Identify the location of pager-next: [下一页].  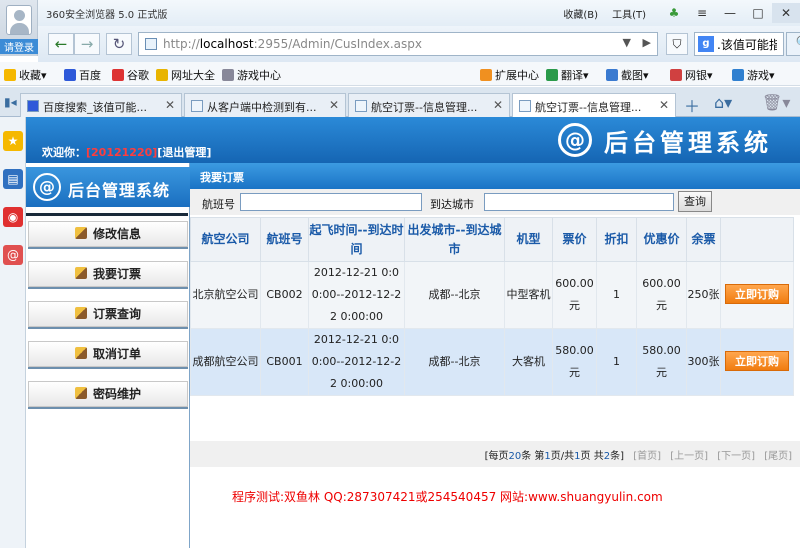
(736, 456).